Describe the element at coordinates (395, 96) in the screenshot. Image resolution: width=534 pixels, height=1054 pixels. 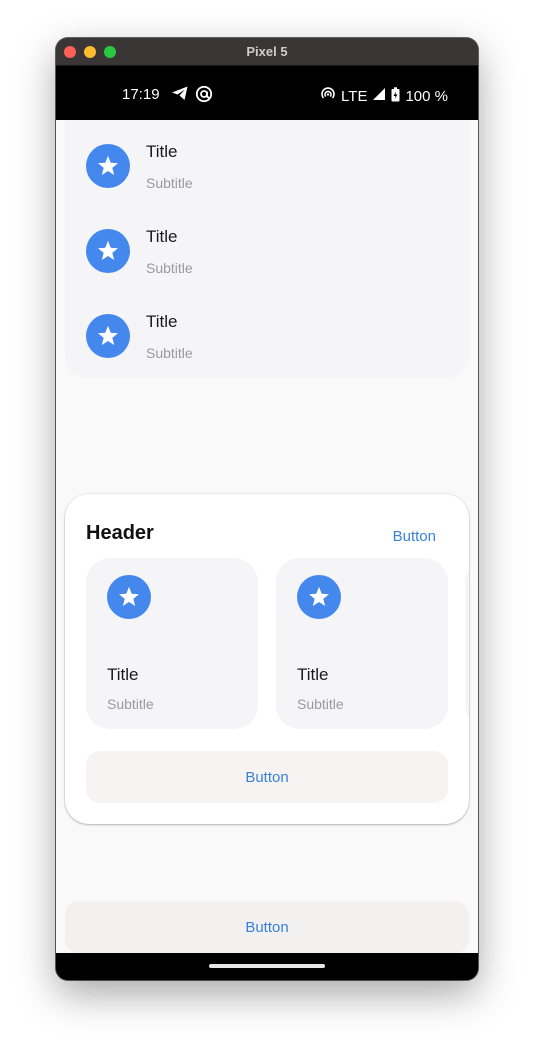
I see `battery-icon` at that location.